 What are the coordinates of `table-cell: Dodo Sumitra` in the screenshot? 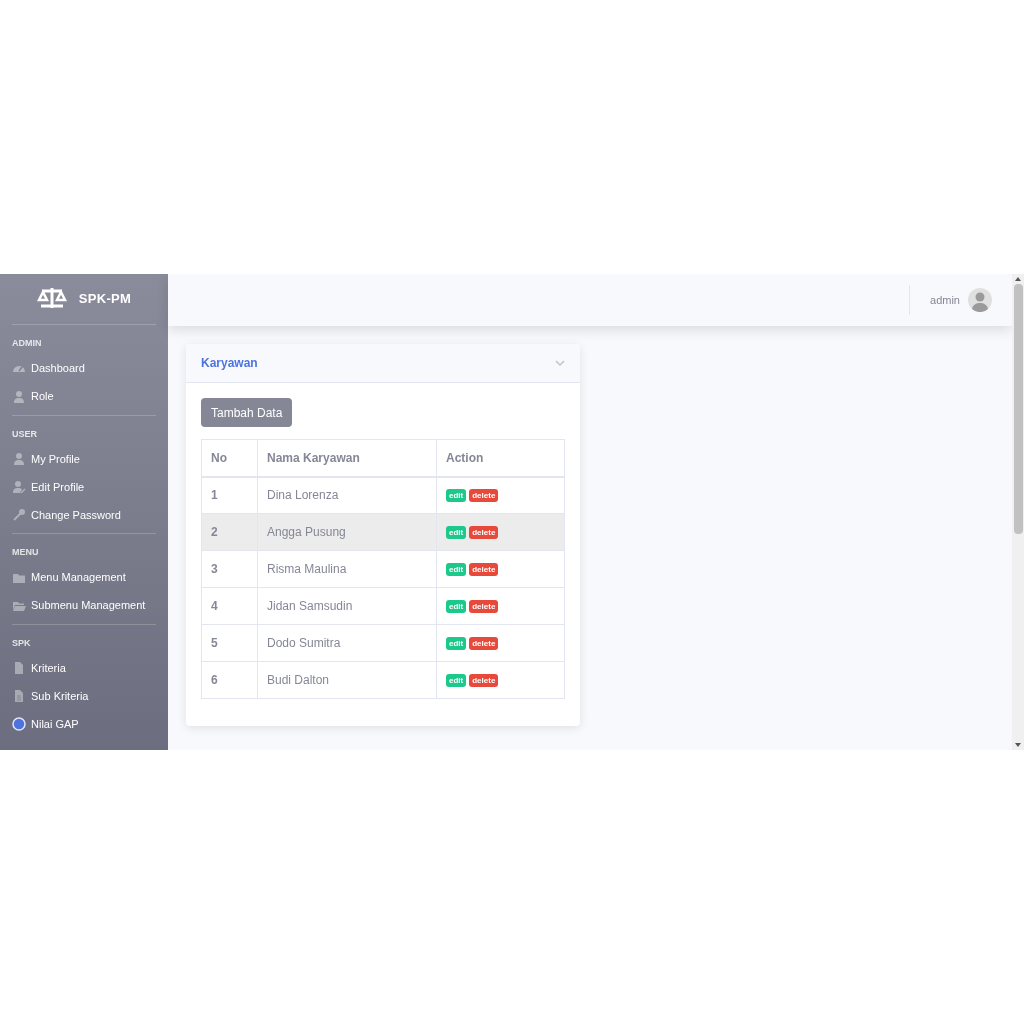 It's located at (347, 643).